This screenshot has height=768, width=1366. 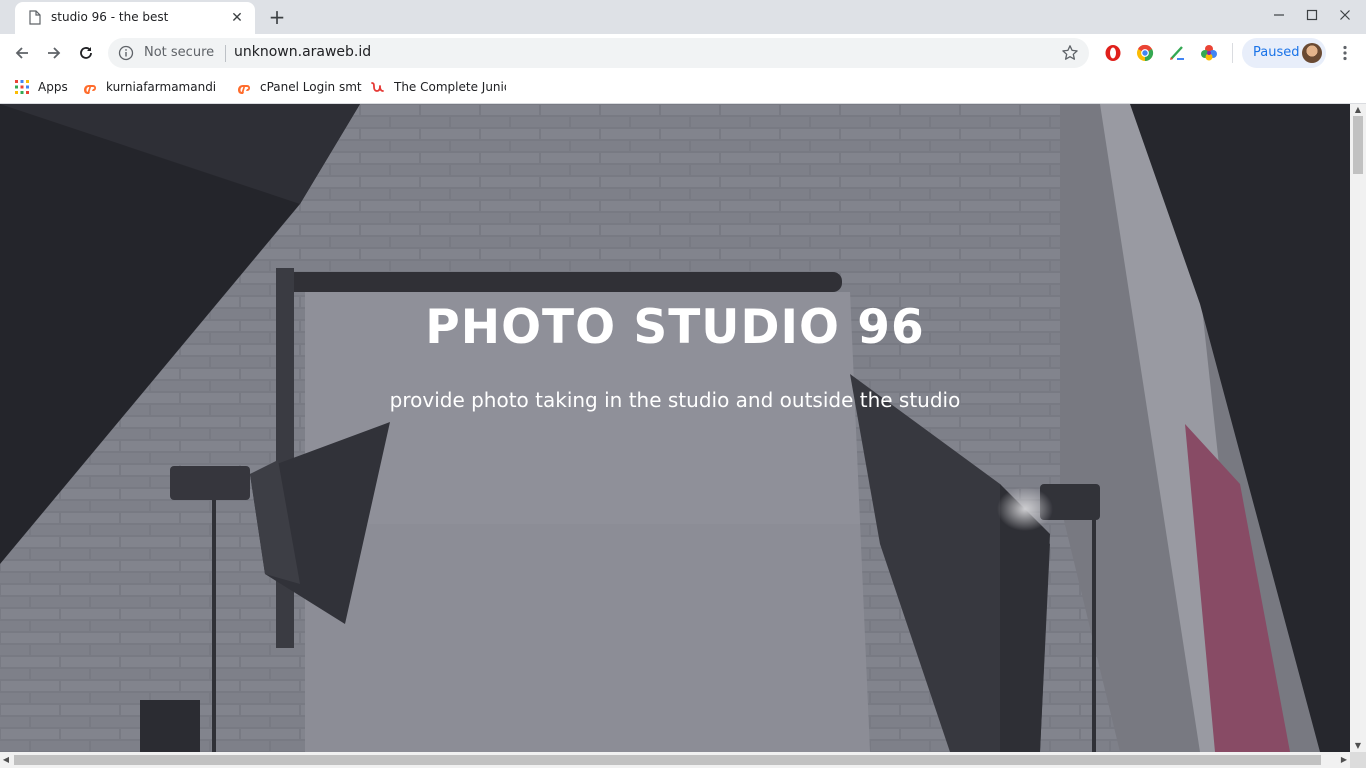 What do you see at coordinates (1312, 16) in the screenshot?
I see `maximize-button` at bounding box center [1312, 16].